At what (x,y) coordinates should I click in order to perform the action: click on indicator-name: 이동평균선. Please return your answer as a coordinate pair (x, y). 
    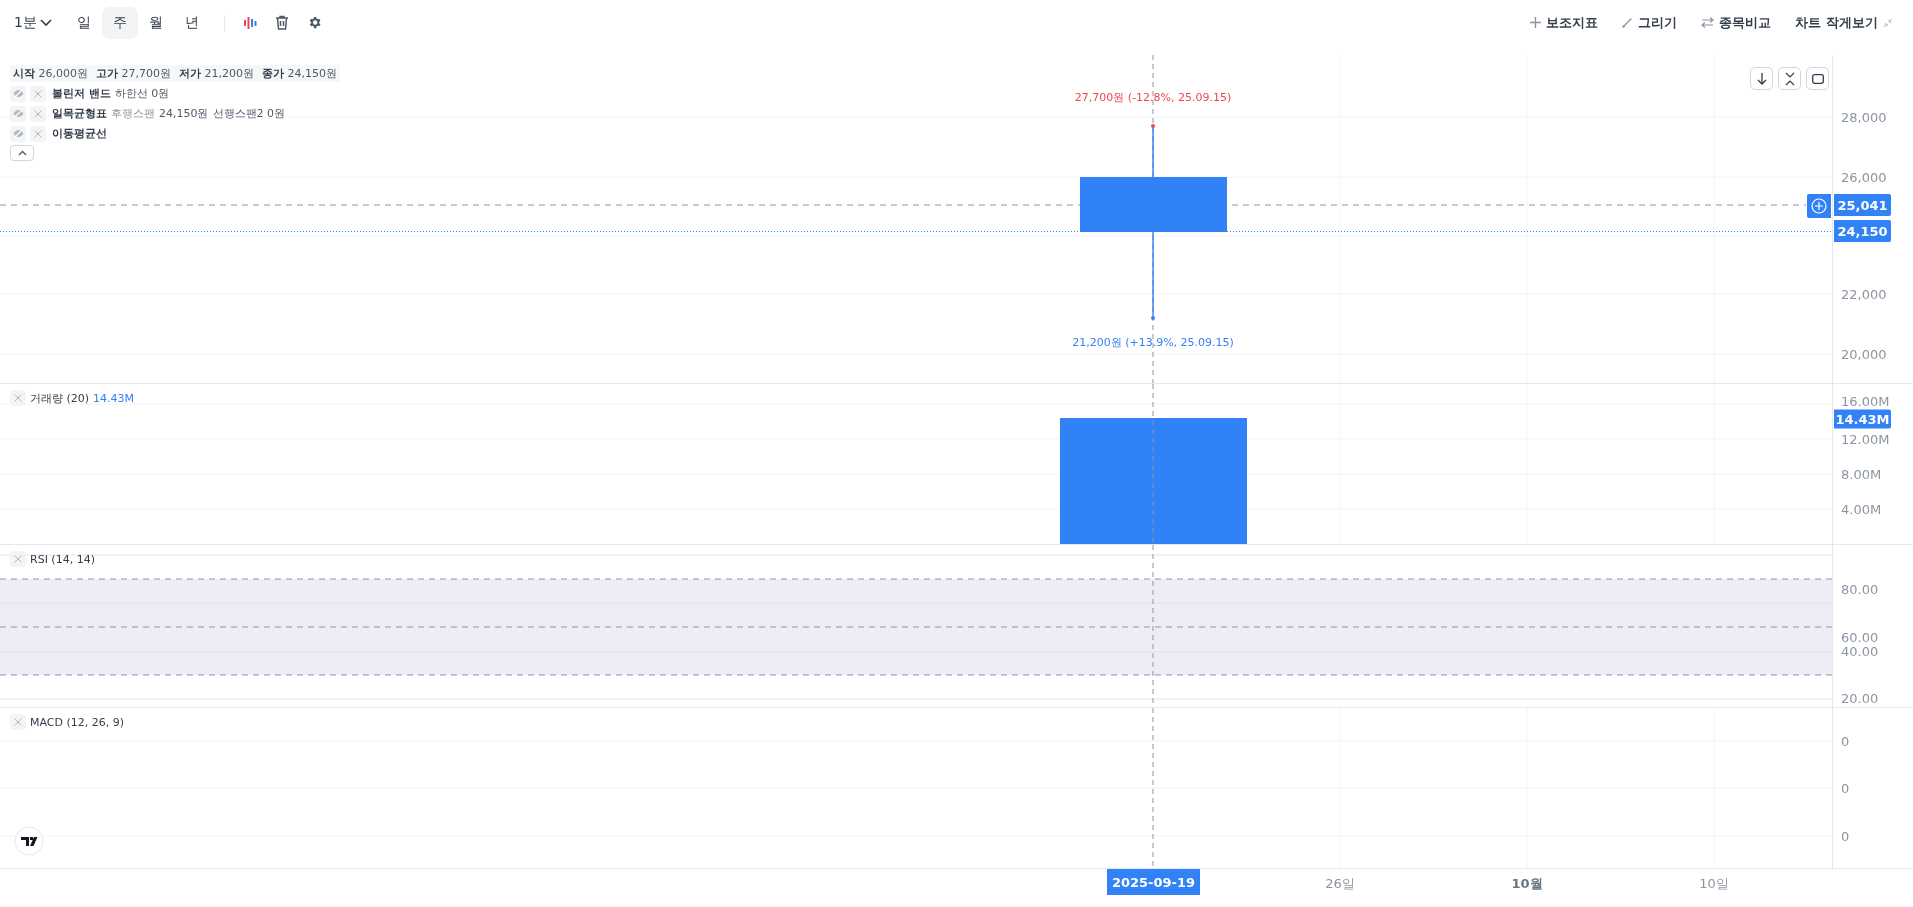
    Looking at the image, I should click on (79, 133).